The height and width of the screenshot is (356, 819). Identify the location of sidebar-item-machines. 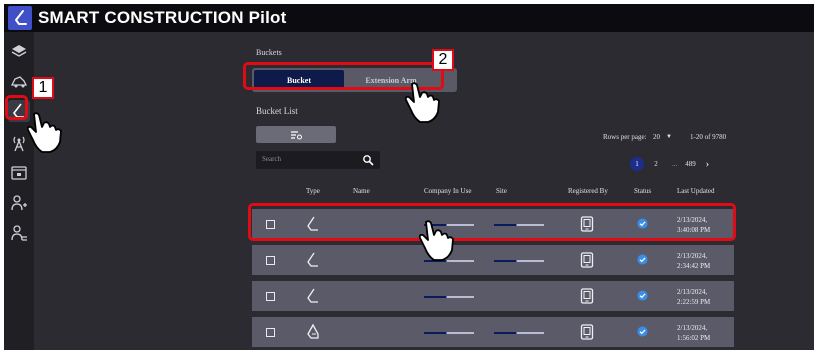
(19, 81).